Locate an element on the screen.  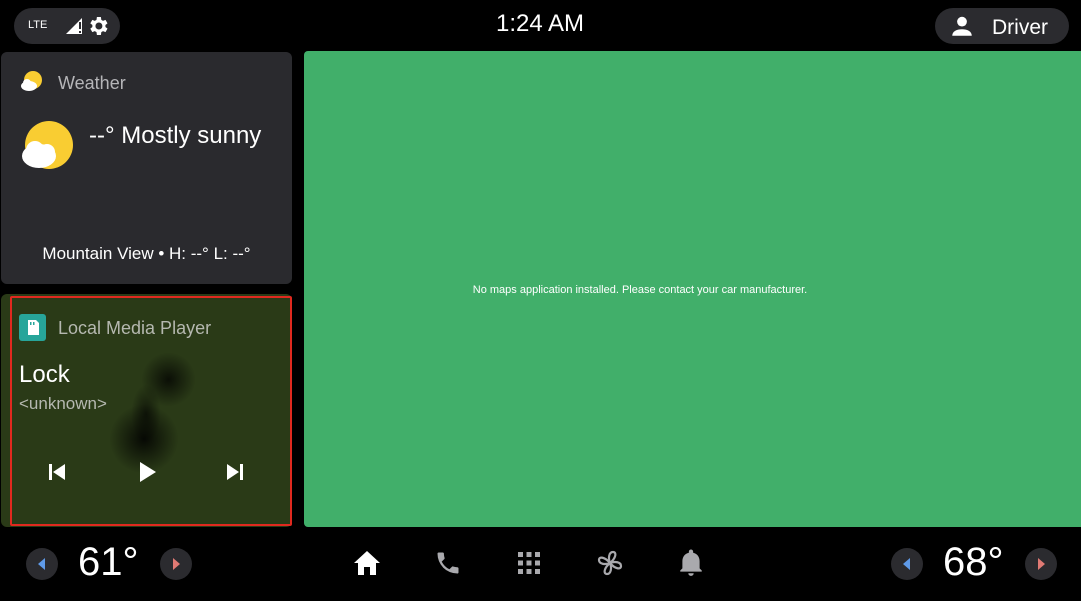
signal-icon is located at coordinates (74, 28).